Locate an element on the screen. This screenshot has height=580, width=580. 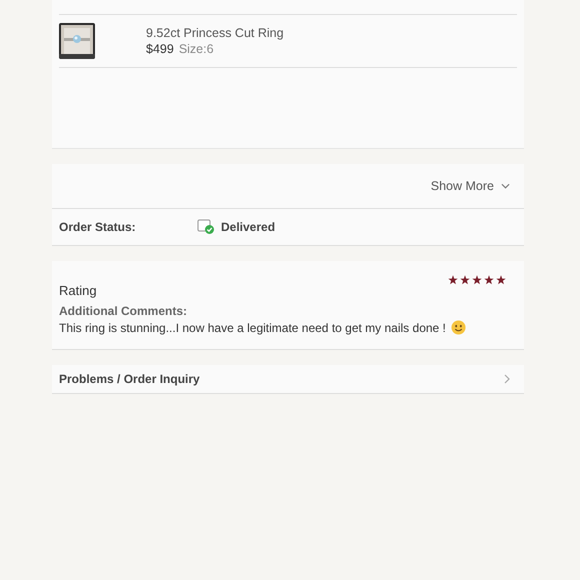
comments-label: Additional Comments: is located at coordinates (123, 311).